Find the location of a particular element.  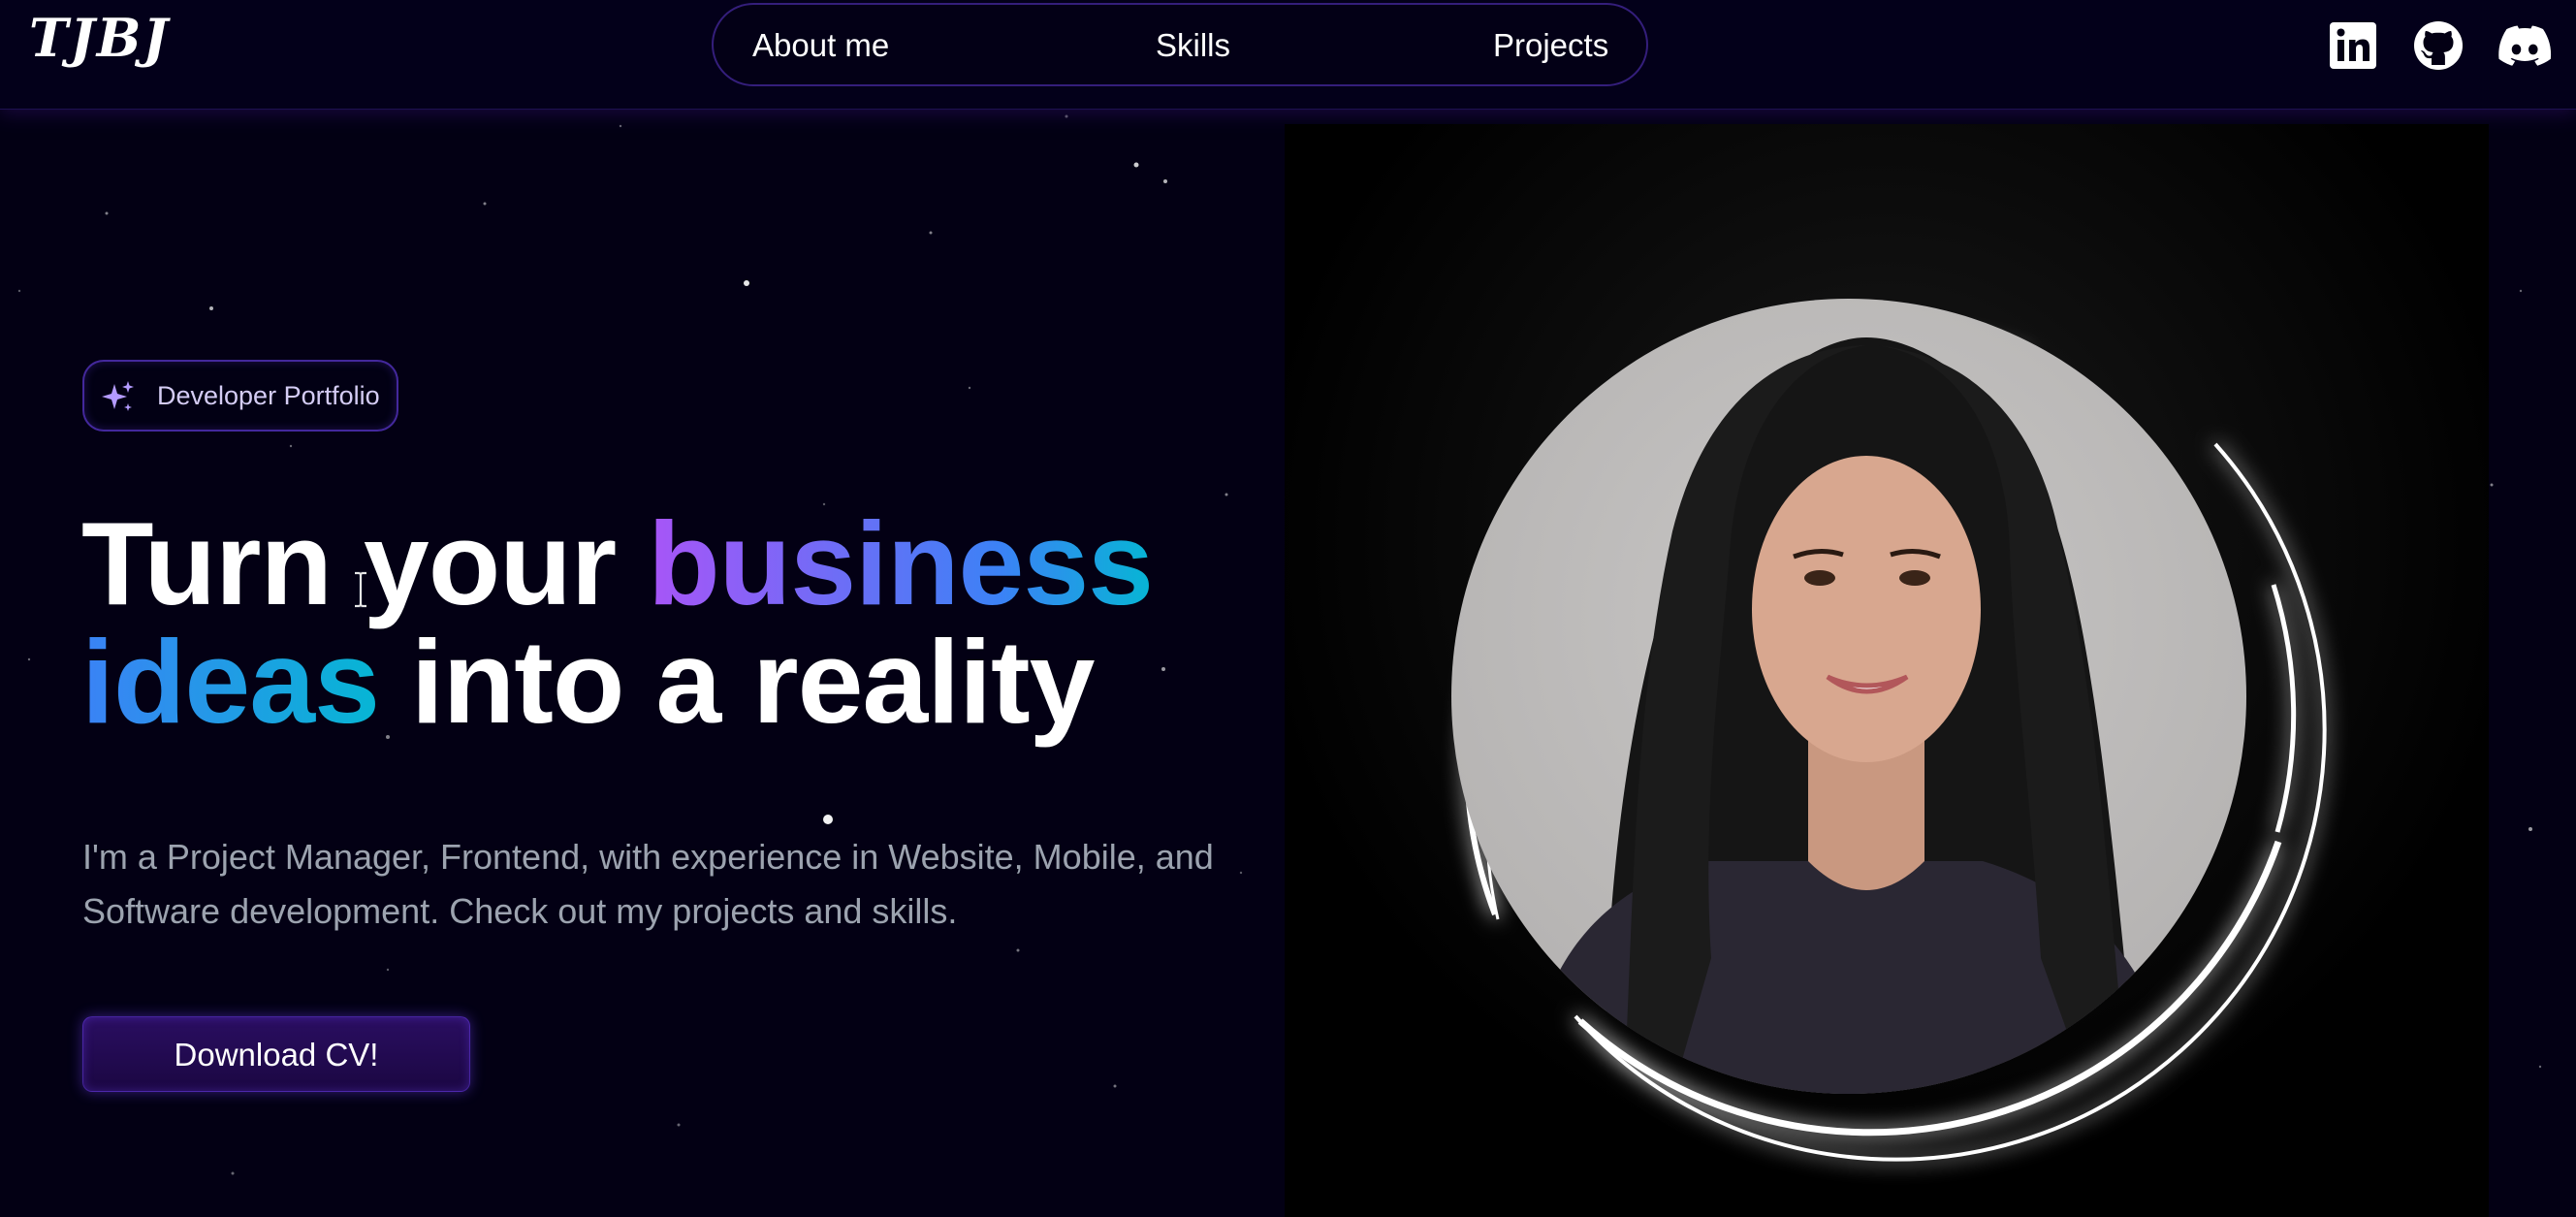

headline-text-into-a-reality: into a reality is located at coordinates (737, 682).